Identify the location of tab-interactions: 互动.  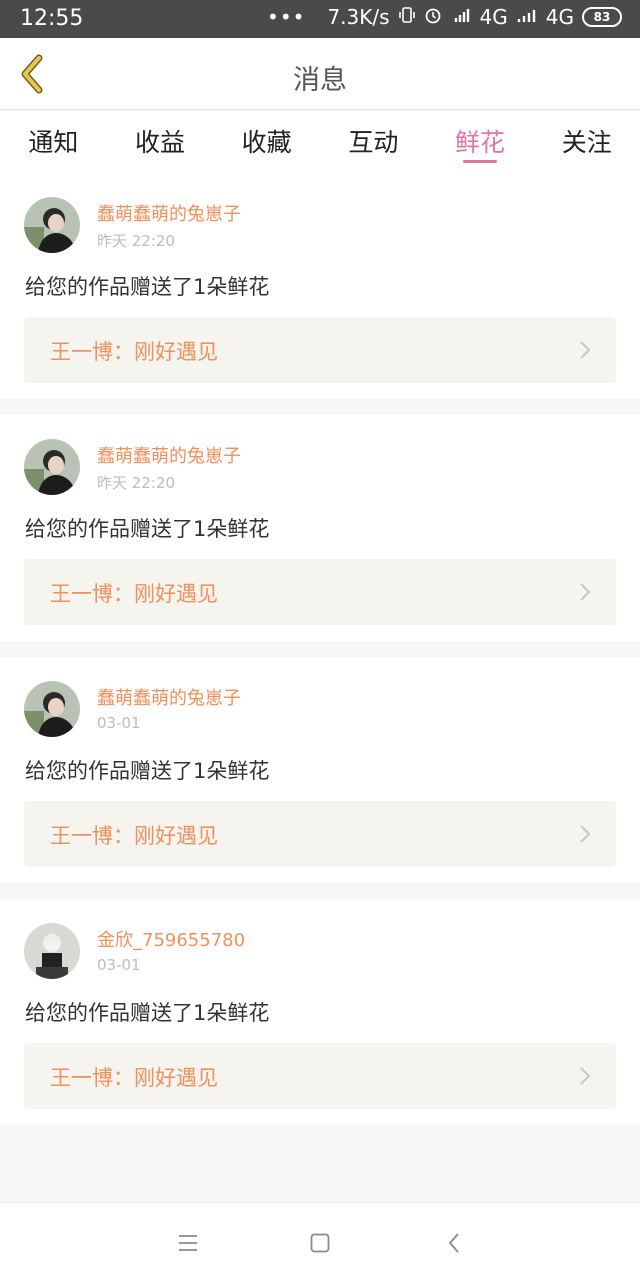
(373, 142).